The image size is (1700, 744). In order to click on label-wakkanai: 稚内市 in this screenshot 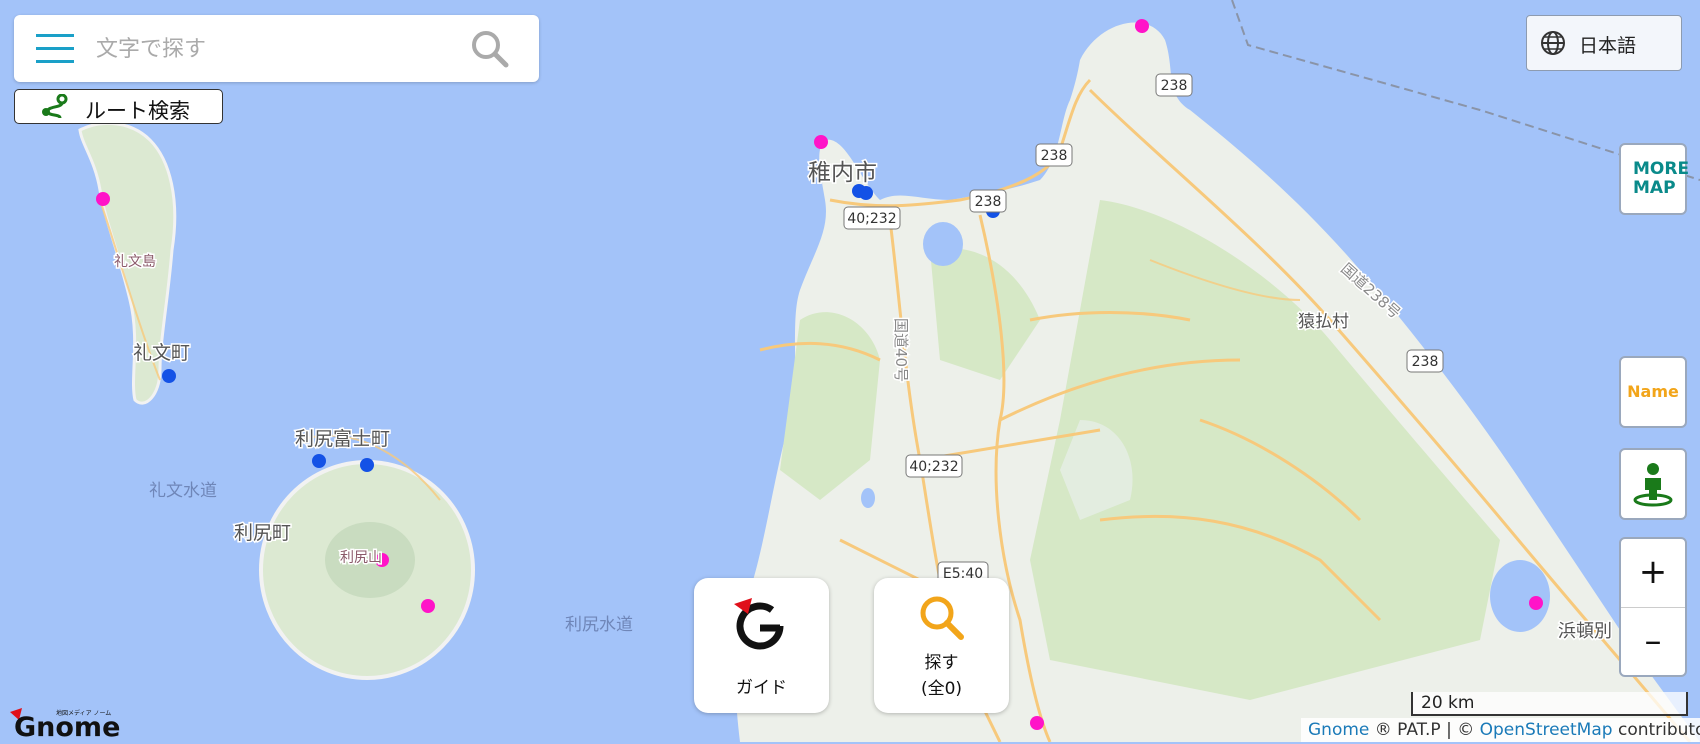, I will do `click(842, 173)`.